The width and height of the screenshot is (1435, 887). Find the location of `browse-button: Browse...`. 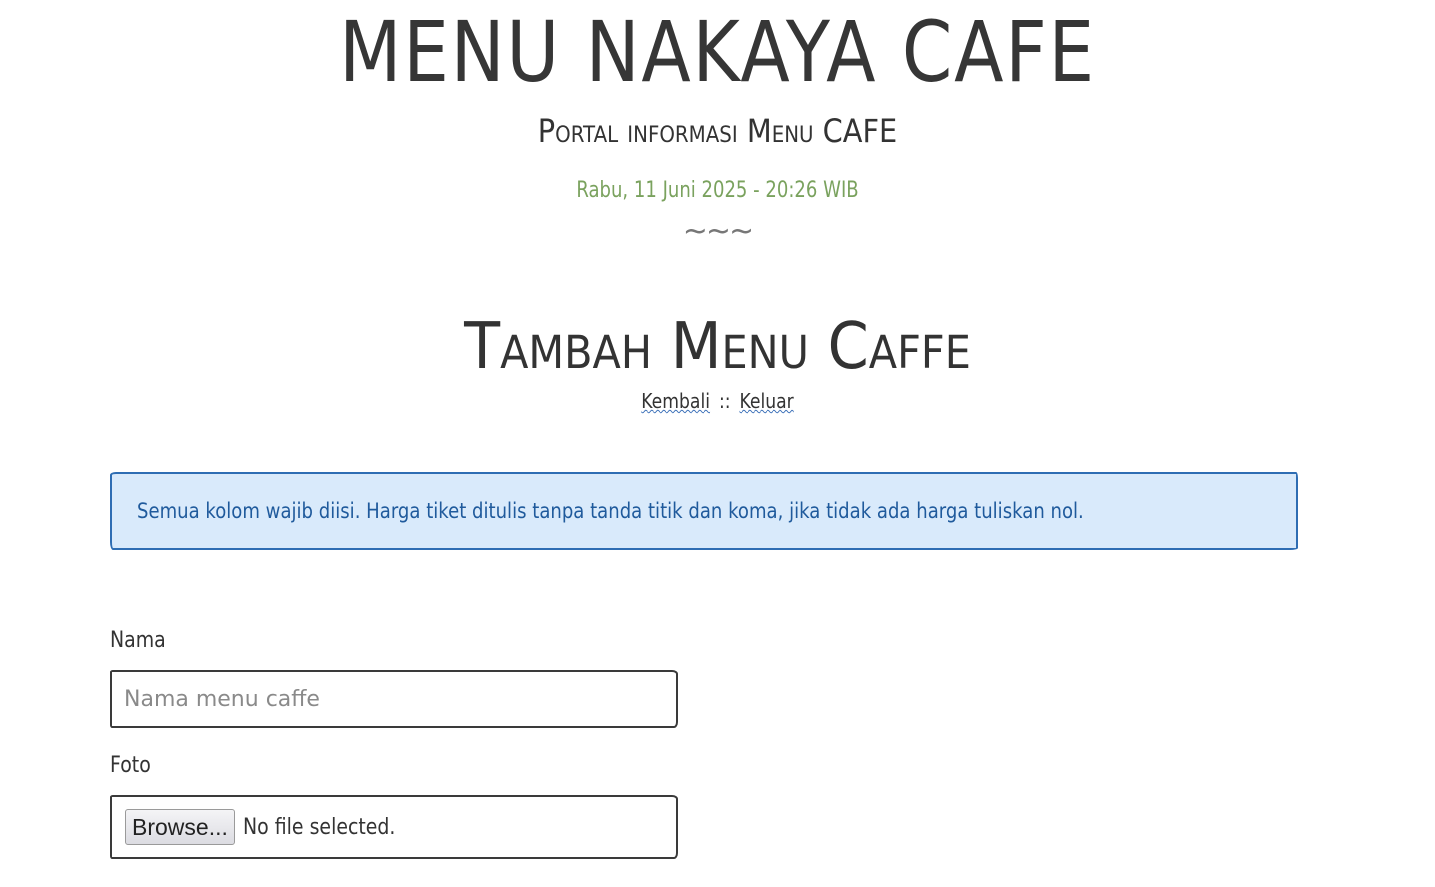

browse-button: Browse... is located at coordinates (180, 827).